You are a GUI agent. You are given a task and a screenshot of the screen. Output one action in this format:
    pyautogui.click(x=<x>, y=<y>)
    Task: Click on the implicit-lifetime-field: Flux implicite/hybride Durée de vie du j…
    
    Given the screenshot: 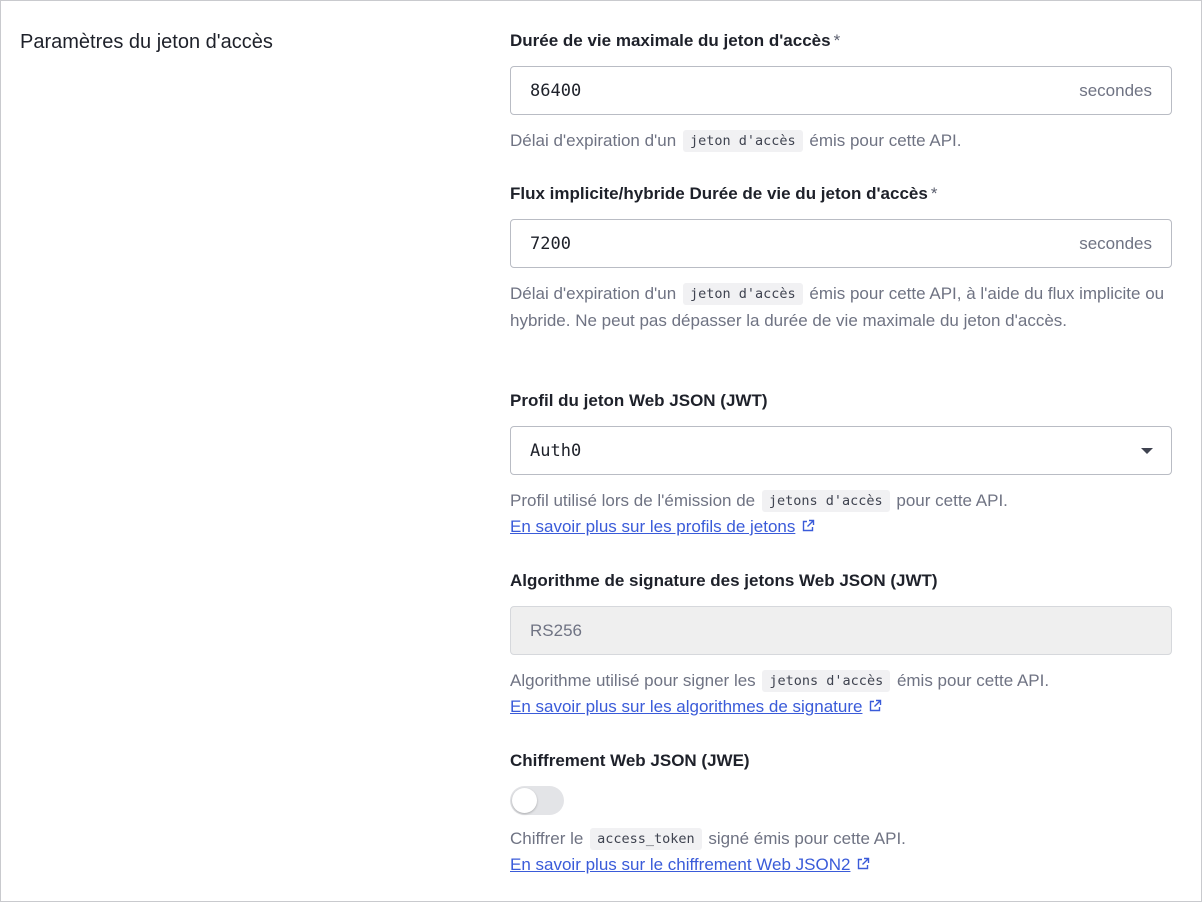 What is the action you would take?
    pyautogui.click(x=841, y=258)
    